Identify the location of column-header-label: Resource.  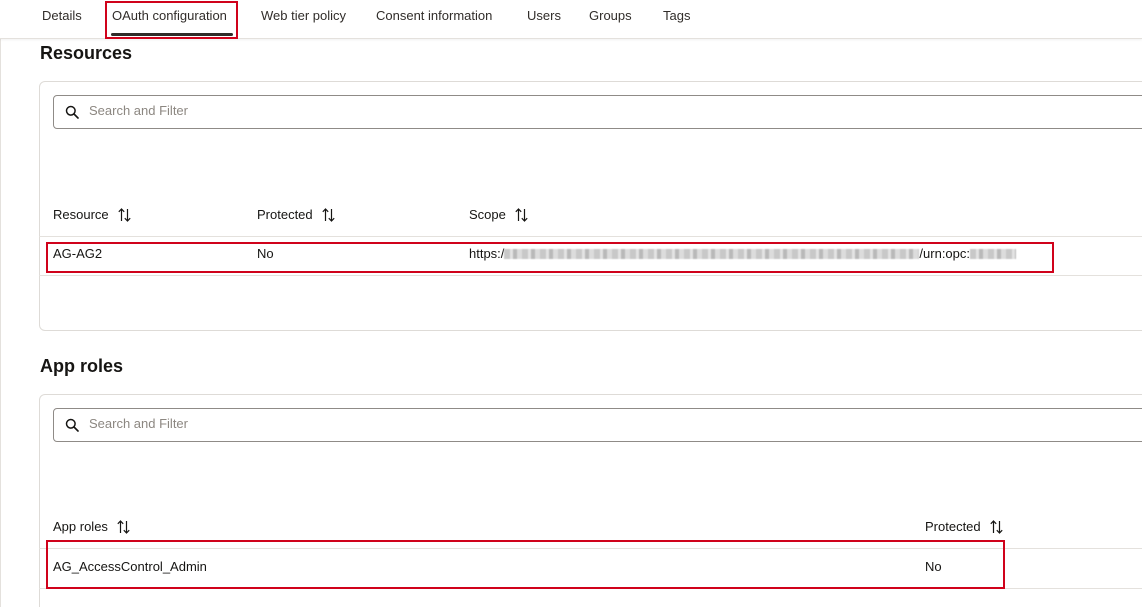
(81, 214).